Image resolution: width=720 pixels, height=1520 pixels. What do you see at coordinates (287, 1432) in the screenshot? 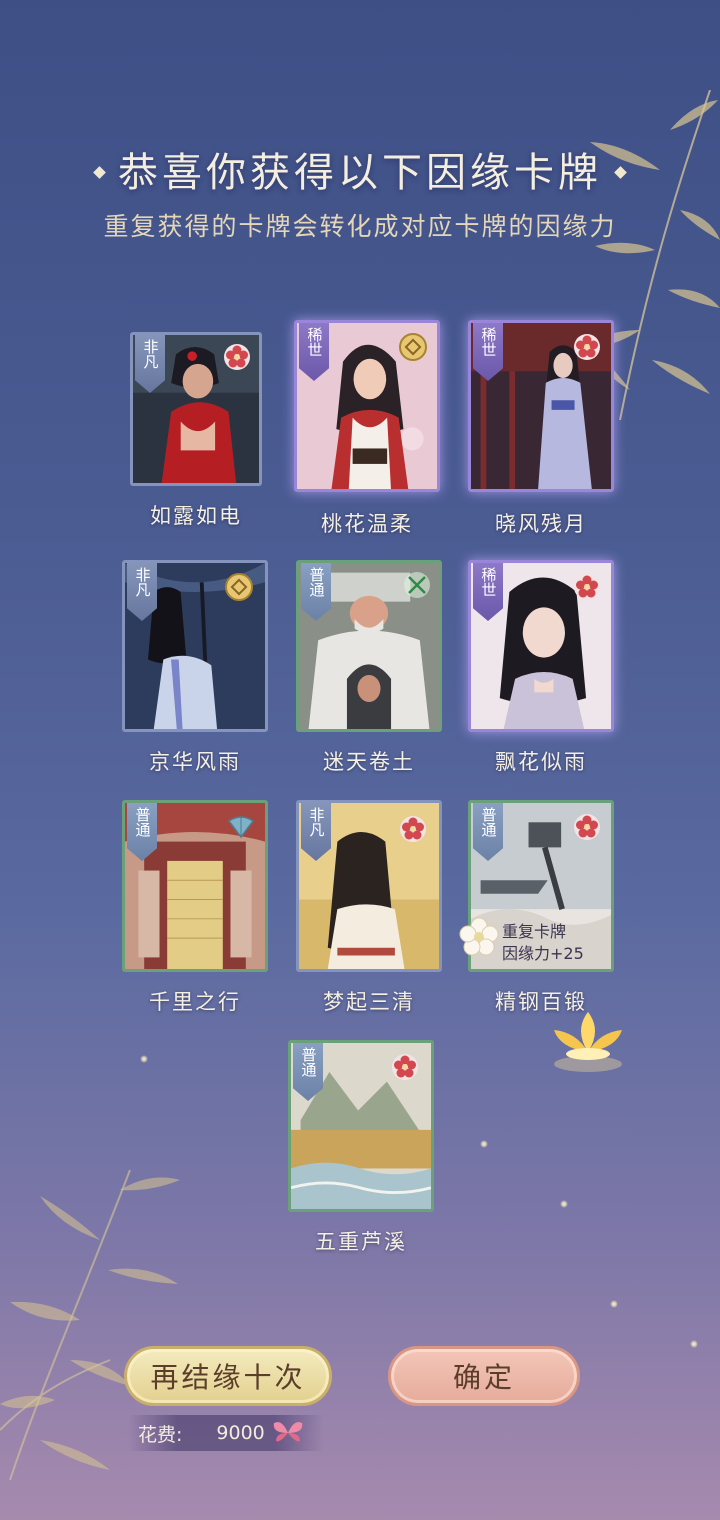
I see `butterfly-icon` at bounding box center [287, 1432].